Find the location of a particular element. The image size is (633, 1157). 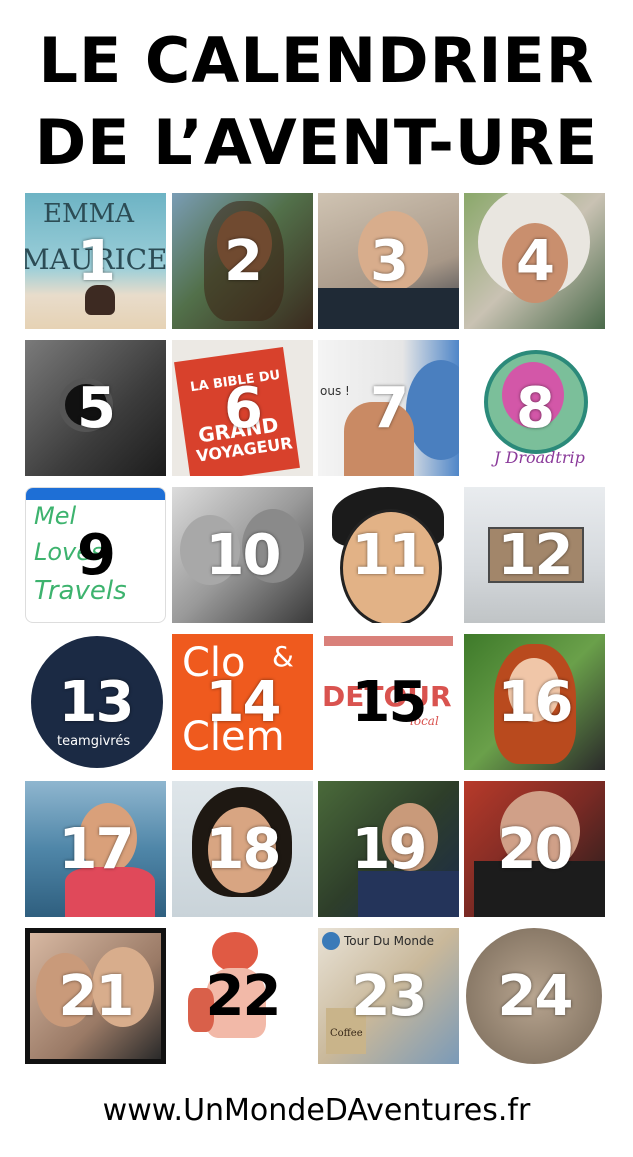

calendar-tile-22: 22 is located at coordinates (242, 996).